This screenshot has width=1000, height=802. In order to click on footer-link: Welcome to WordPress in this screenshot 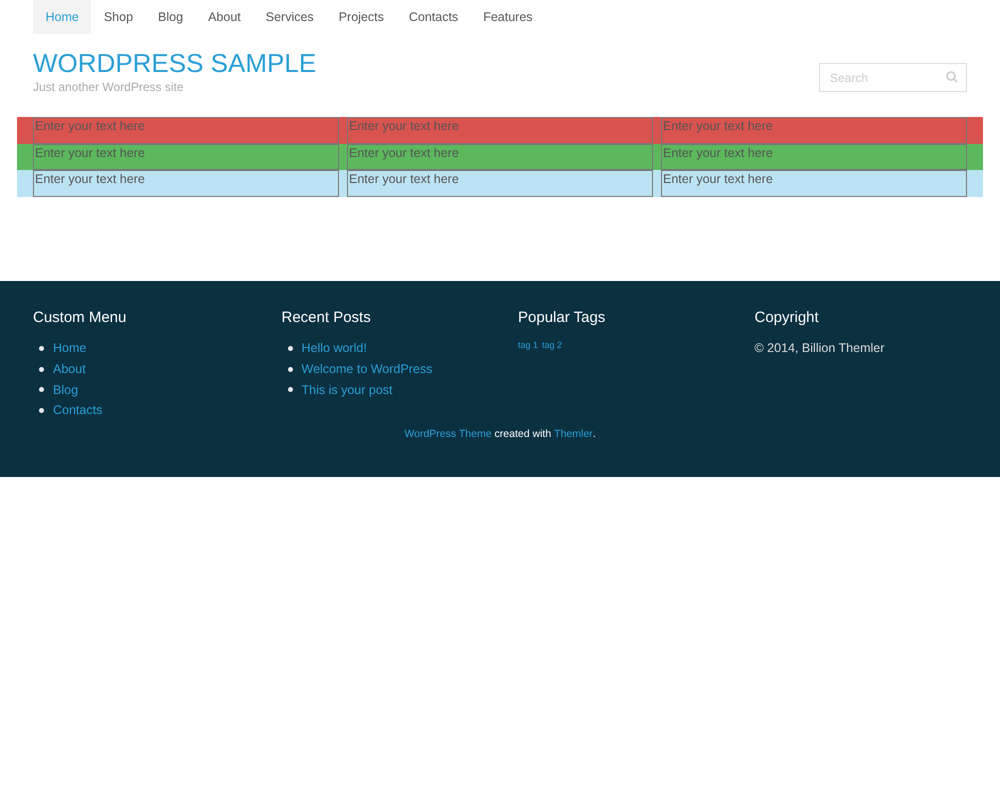, I will do `click(367, 369)`.